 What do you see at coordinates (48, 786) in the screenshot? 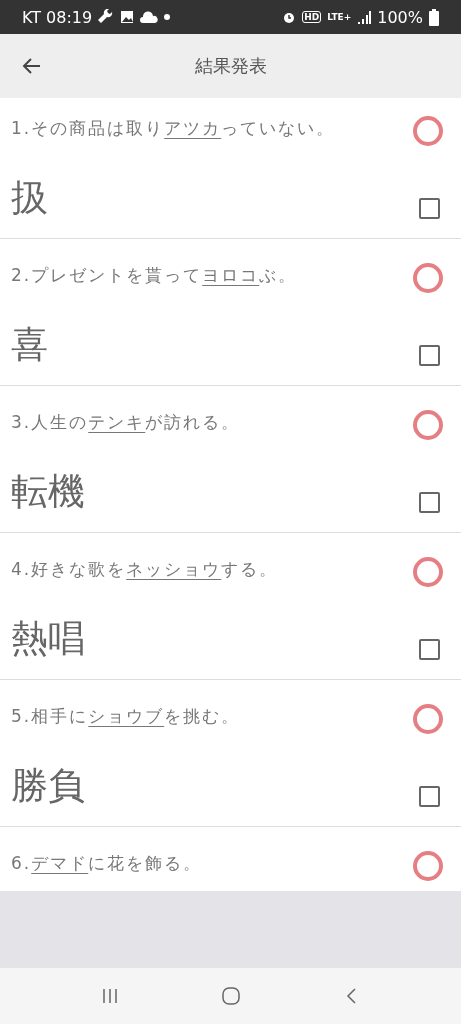
I see `answer-text: 勝負` at bounding box center [48, 786].